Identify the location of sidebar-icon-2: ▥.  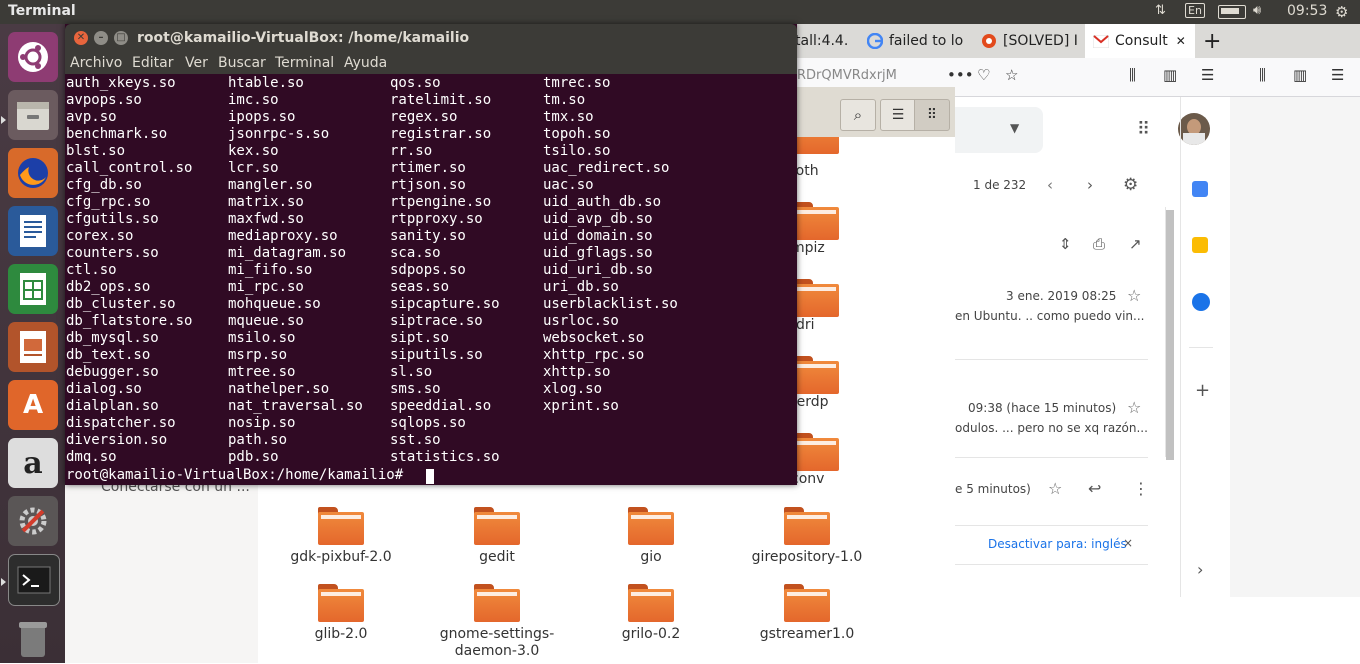
(1300, 75).